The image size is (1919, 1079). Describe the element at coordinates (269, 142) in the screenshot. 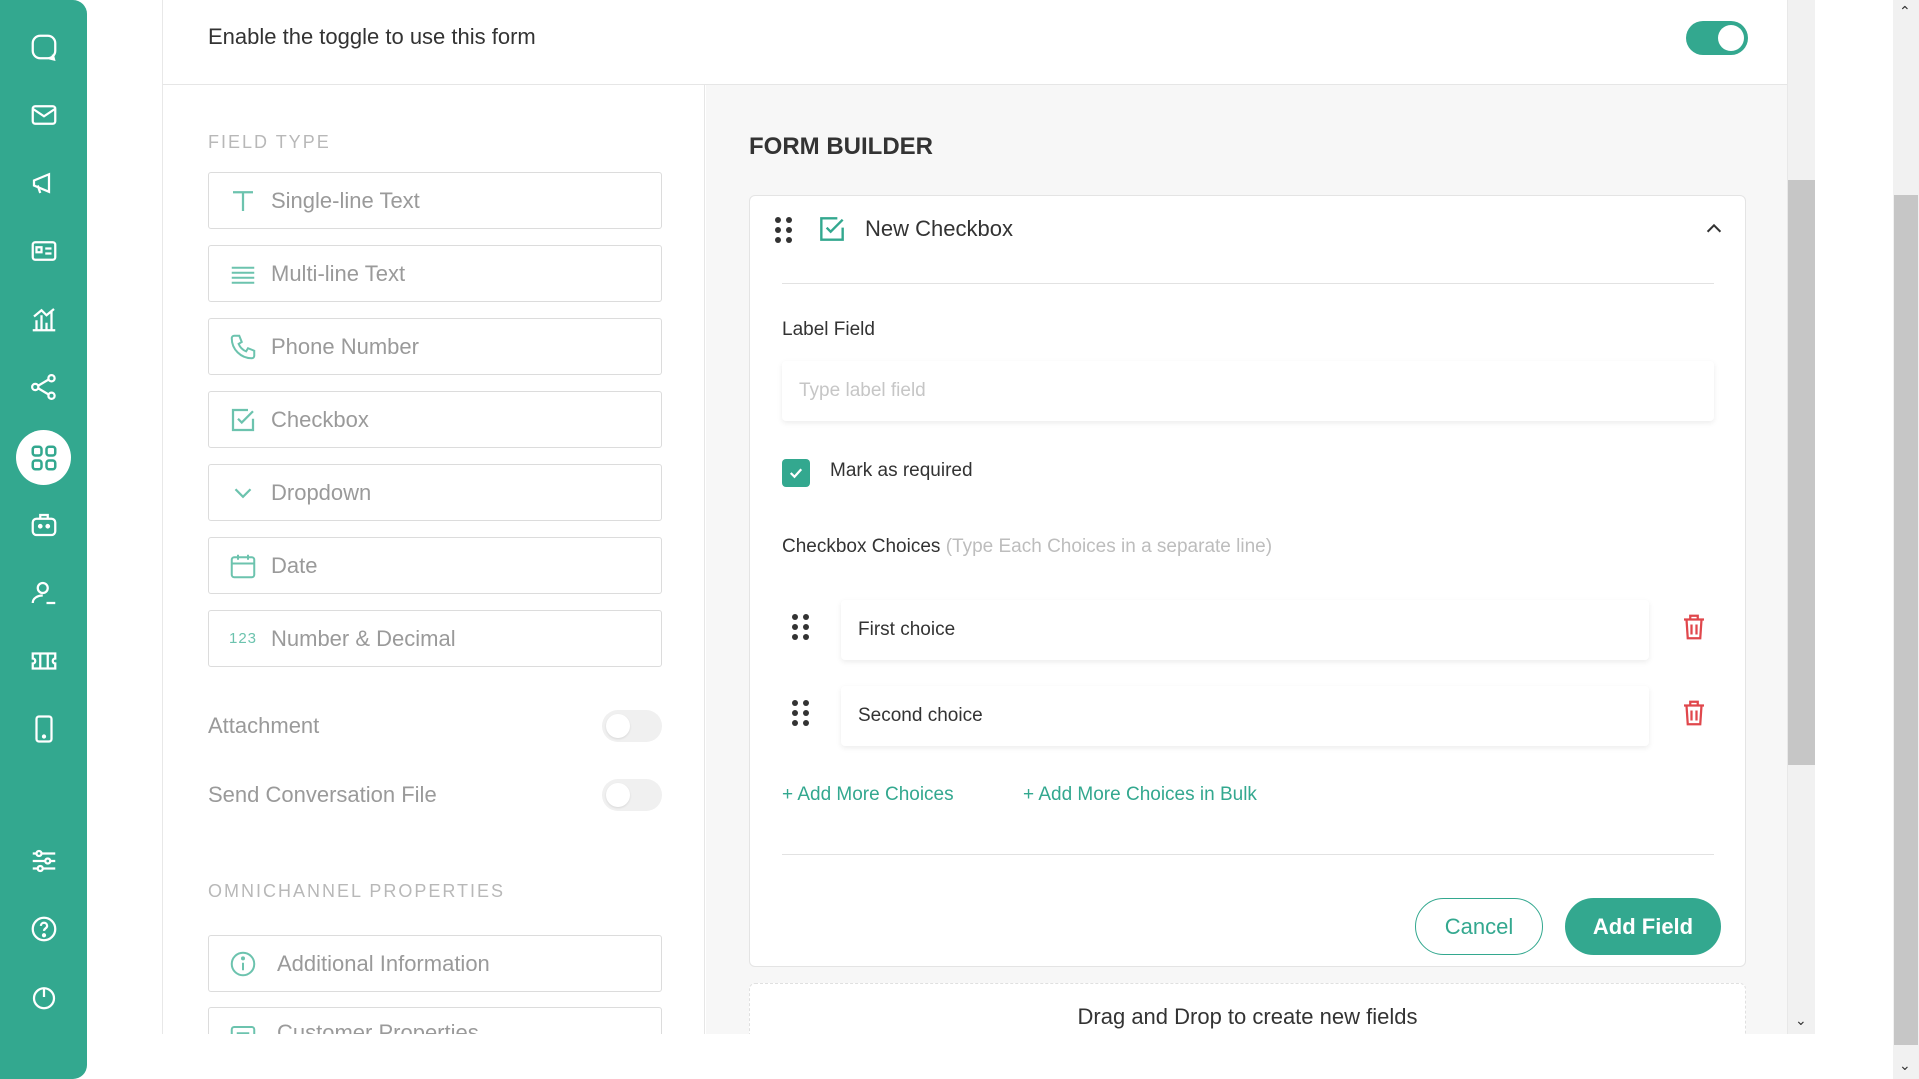

I see `field-type-title: FIELD TYPE` at that location.